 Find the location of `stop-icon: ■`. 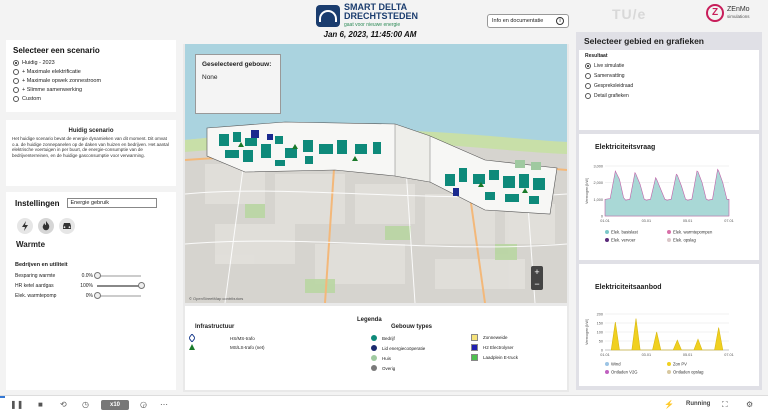

stop-icon: ■ is located at coordinates (40, 404).